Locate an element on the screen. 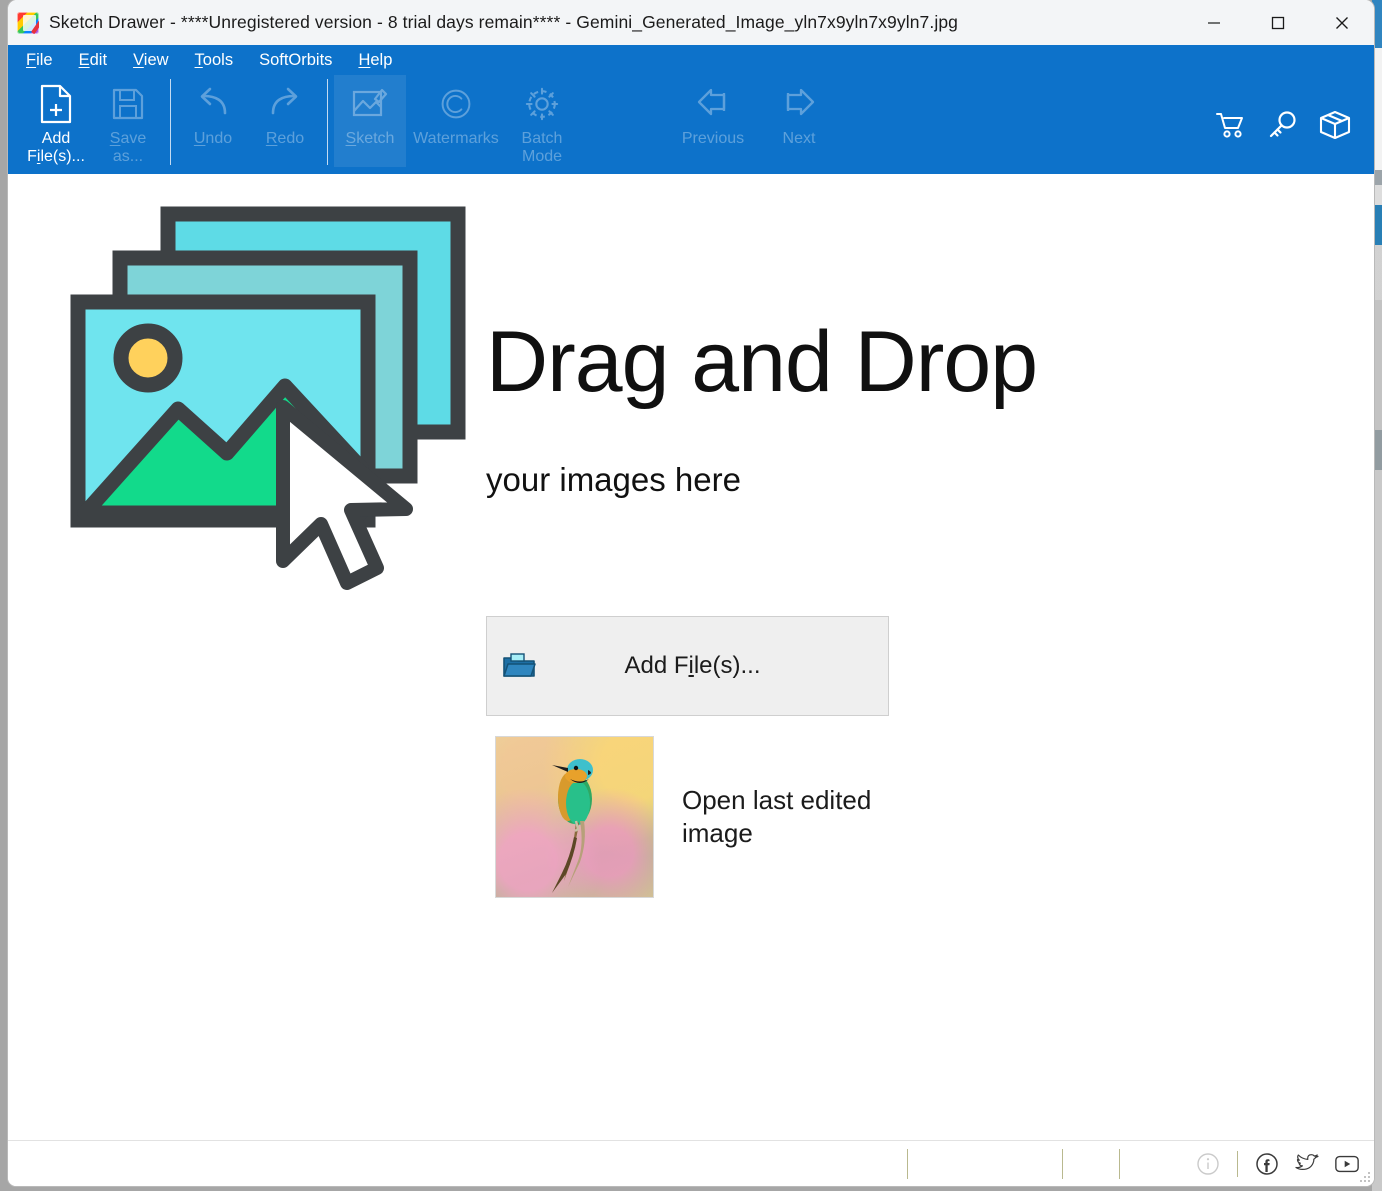 The height and width of the screenshot is (1191, 1382). menu-item-softorbits: SoftOrbits is located at coordinates (295, 60).